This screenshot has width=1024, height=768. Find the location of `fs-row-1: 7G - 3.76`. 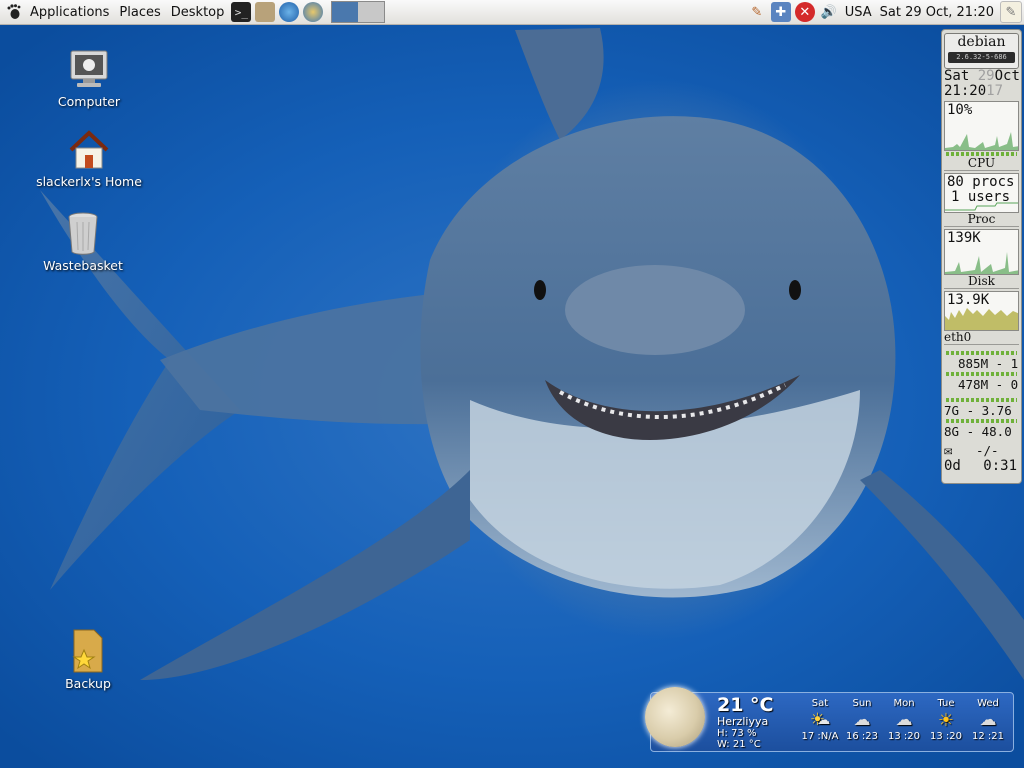

fs-row-1: 7G - 3.76 is located at coordinates (978, 410).